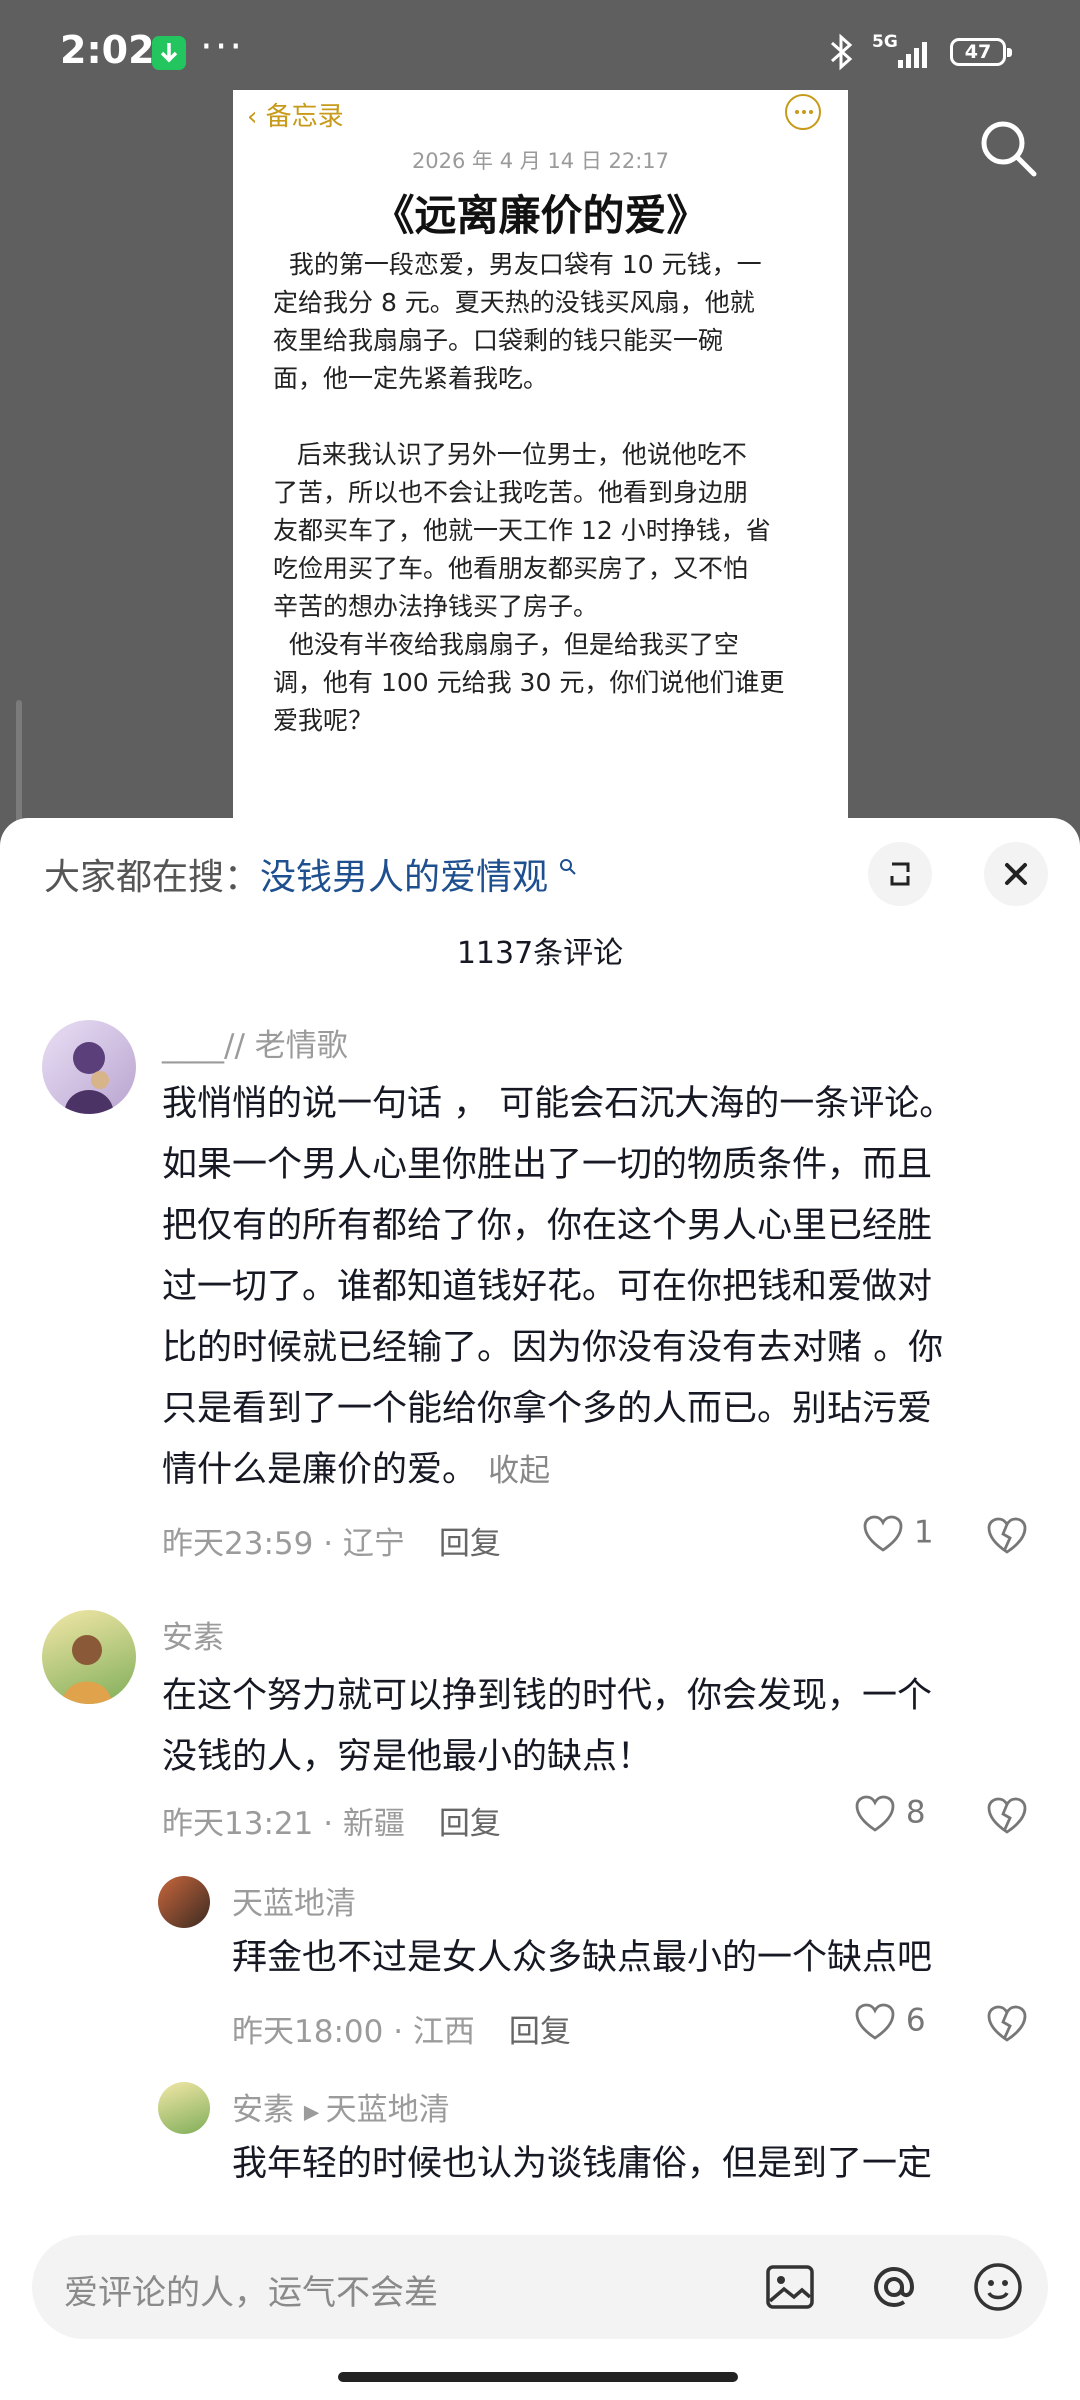 The image size is (1080, 2400). What do you see at coordinates (107, 50) in the screenshot?
I see `status-time: 2:02` at bounding box center [107, 50].